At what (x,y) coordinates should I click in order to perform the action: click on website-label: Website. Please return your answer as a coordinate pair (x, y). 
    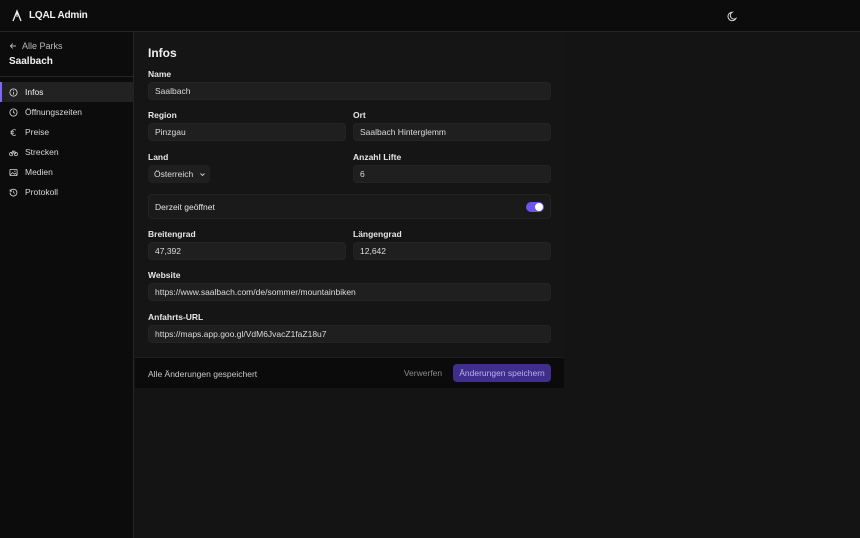
    Looking at the image, I should click on (164, 275).